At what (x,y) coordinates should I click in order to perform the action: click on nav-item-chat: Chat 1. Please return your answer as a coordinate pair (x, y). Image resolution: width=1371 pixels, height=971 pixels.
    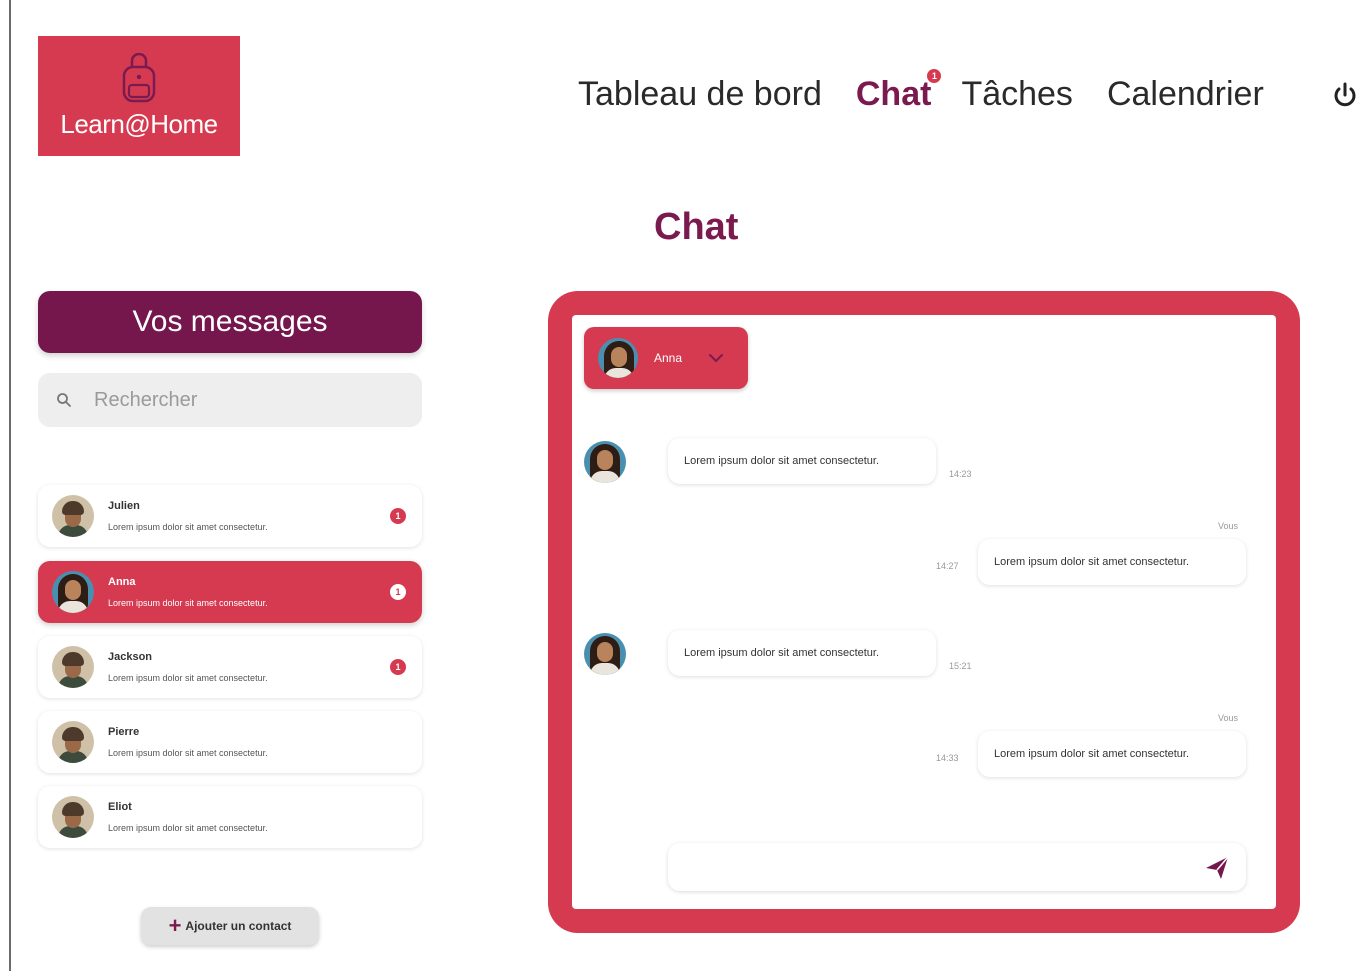
    Looking at the image, I should click on (898, 91).